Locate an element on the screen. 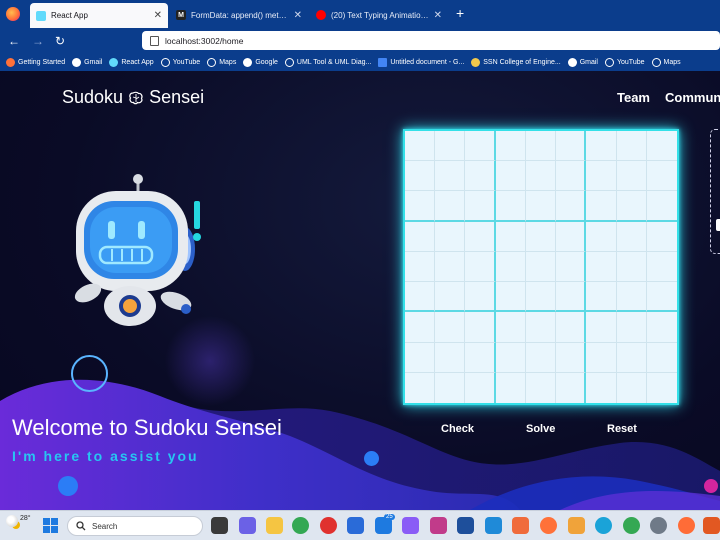 The height and width of the screenshot is (540, 720). weather-widget: 28° is located at coordinates (18, 521).